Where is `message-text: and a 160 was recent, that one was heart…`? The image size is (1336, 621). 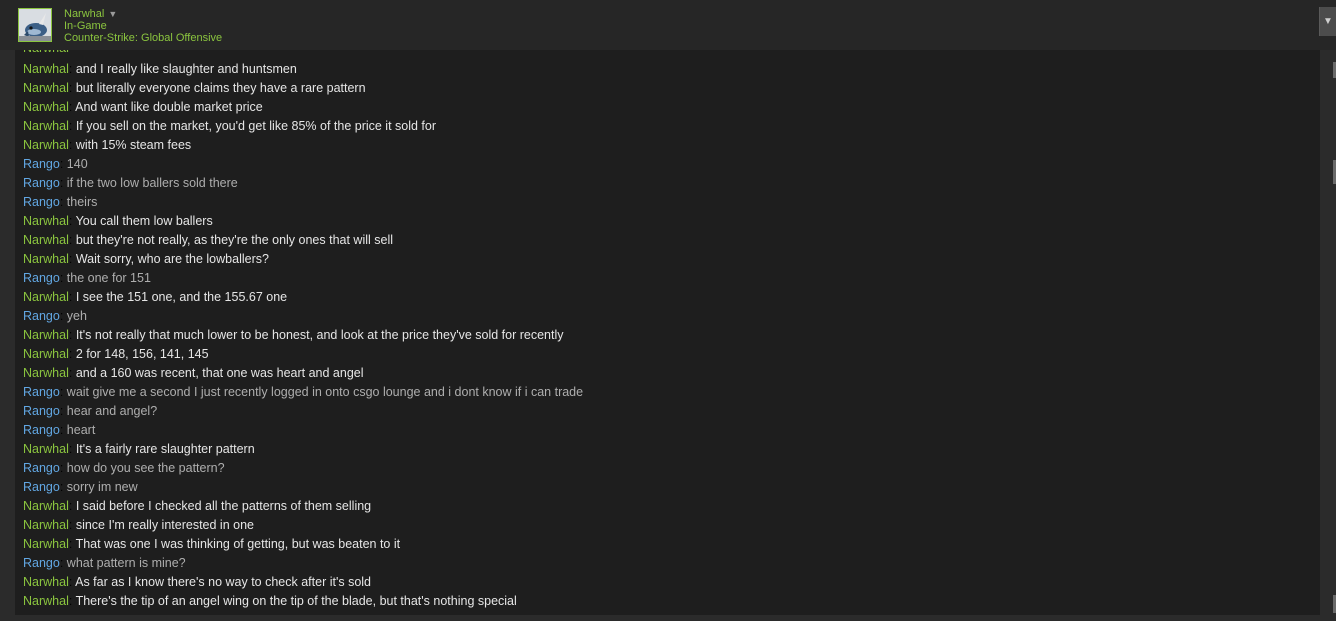
message-text: and a 160 was recent, that one was heart… is located at coordinates (219, 373).